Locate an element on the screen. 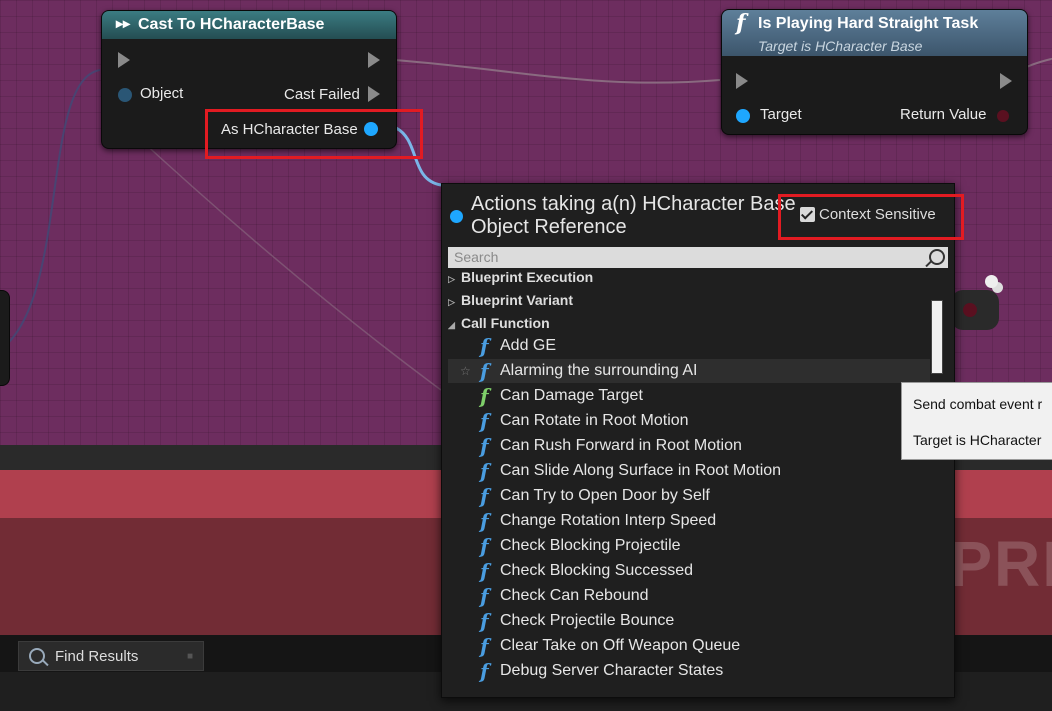 This screenshot has width=1052, height=711. list-item: f Check Can Rebound is located at coordinates (689, 596).